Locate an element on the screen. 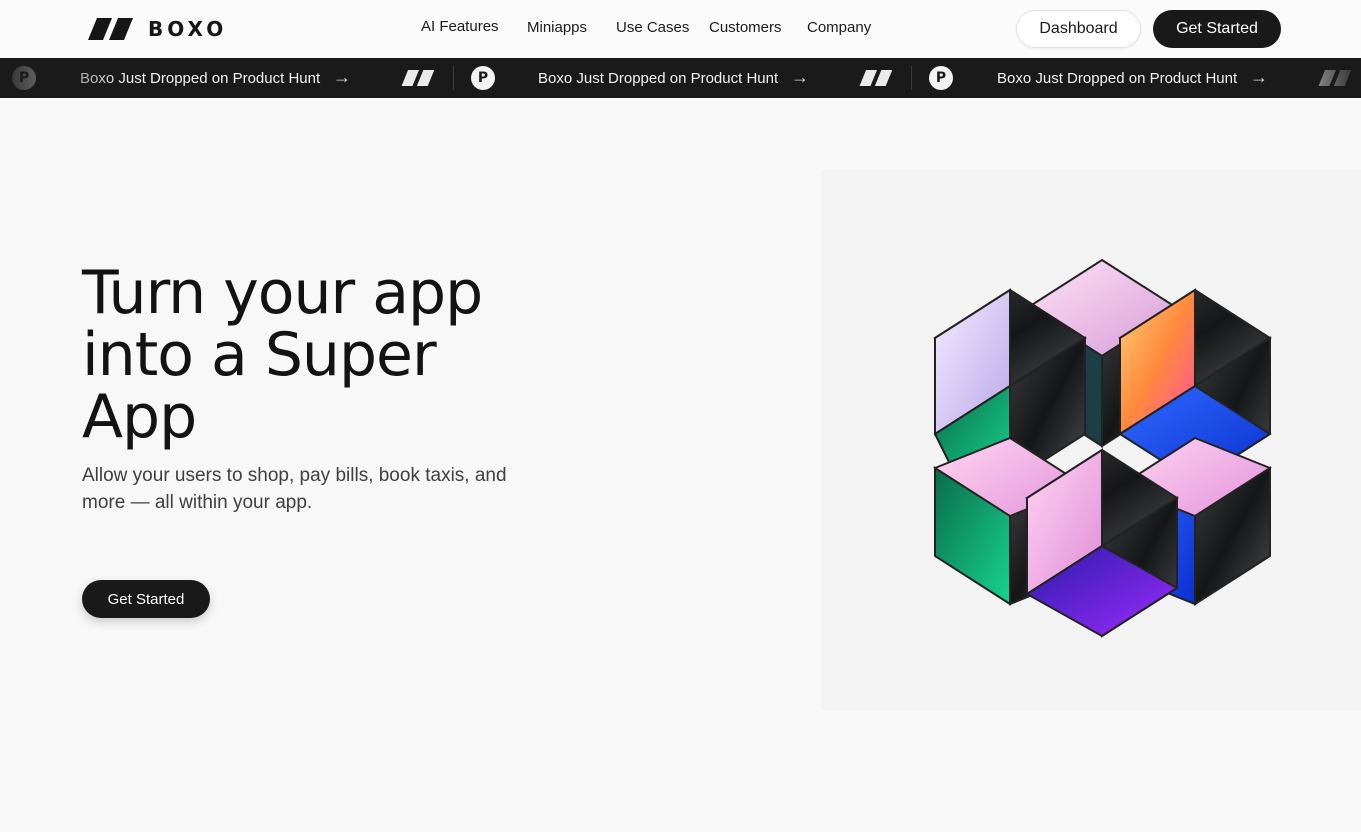 The height and width of the screenshot is (832, 1361). cubes-illustration is located at coordinates (1102, 448).